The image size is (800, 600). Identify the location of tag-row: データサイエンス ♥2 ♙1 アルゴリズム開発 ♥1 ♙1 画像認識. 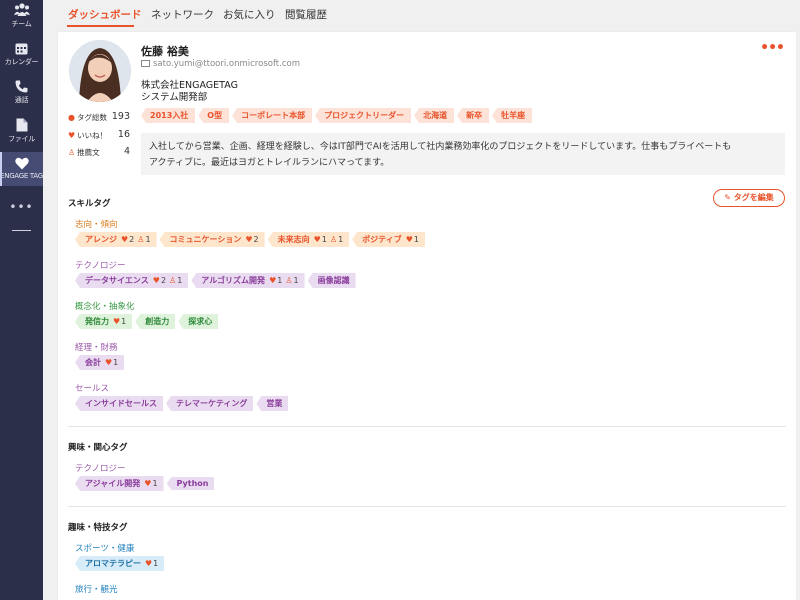
(217, 280).